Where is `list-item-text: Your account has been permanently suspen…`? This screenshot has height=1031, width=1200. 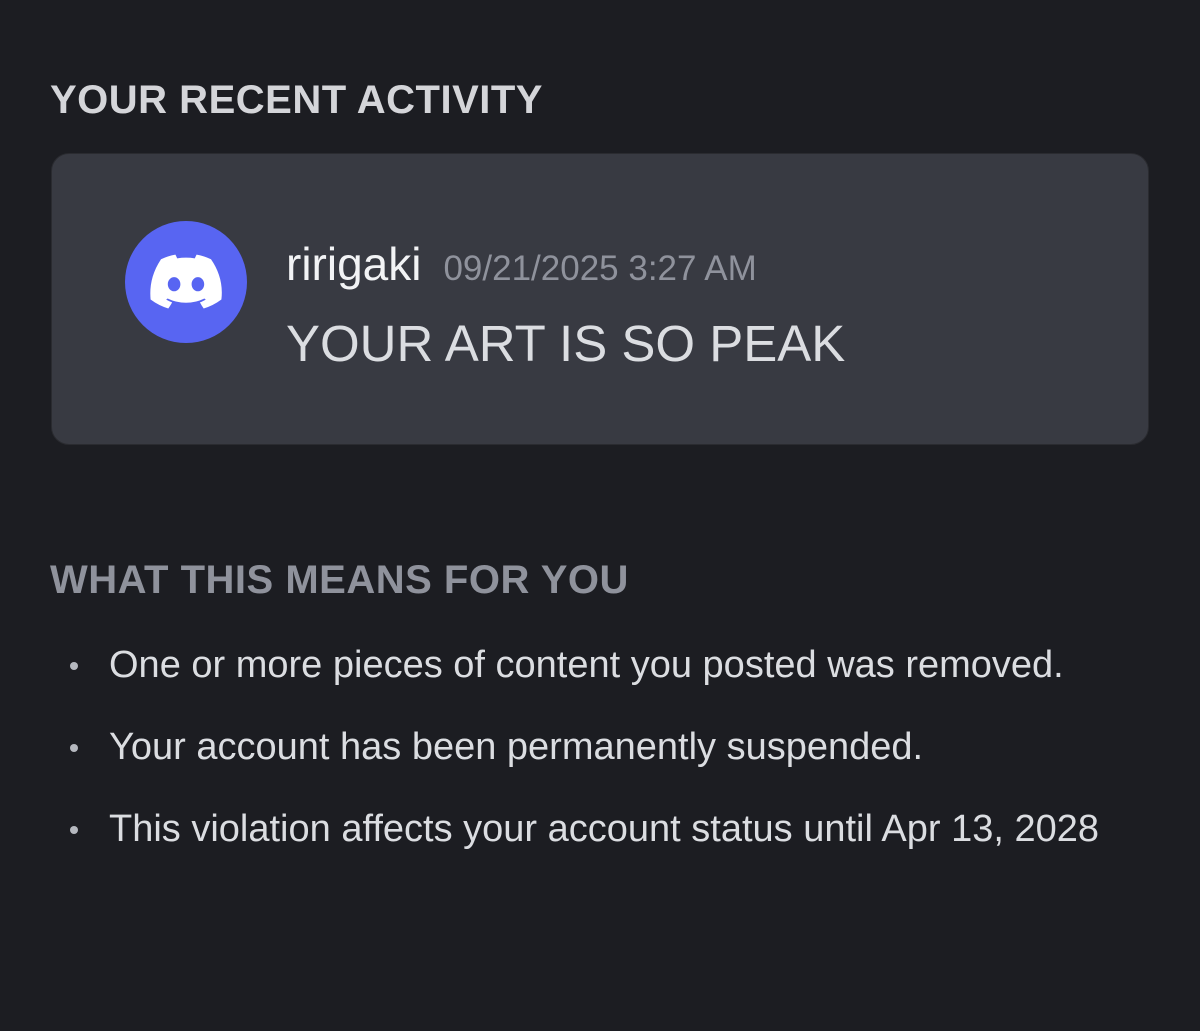 list-item-text: Your account has been permanently suspen… is located at coordinates (516, 747).